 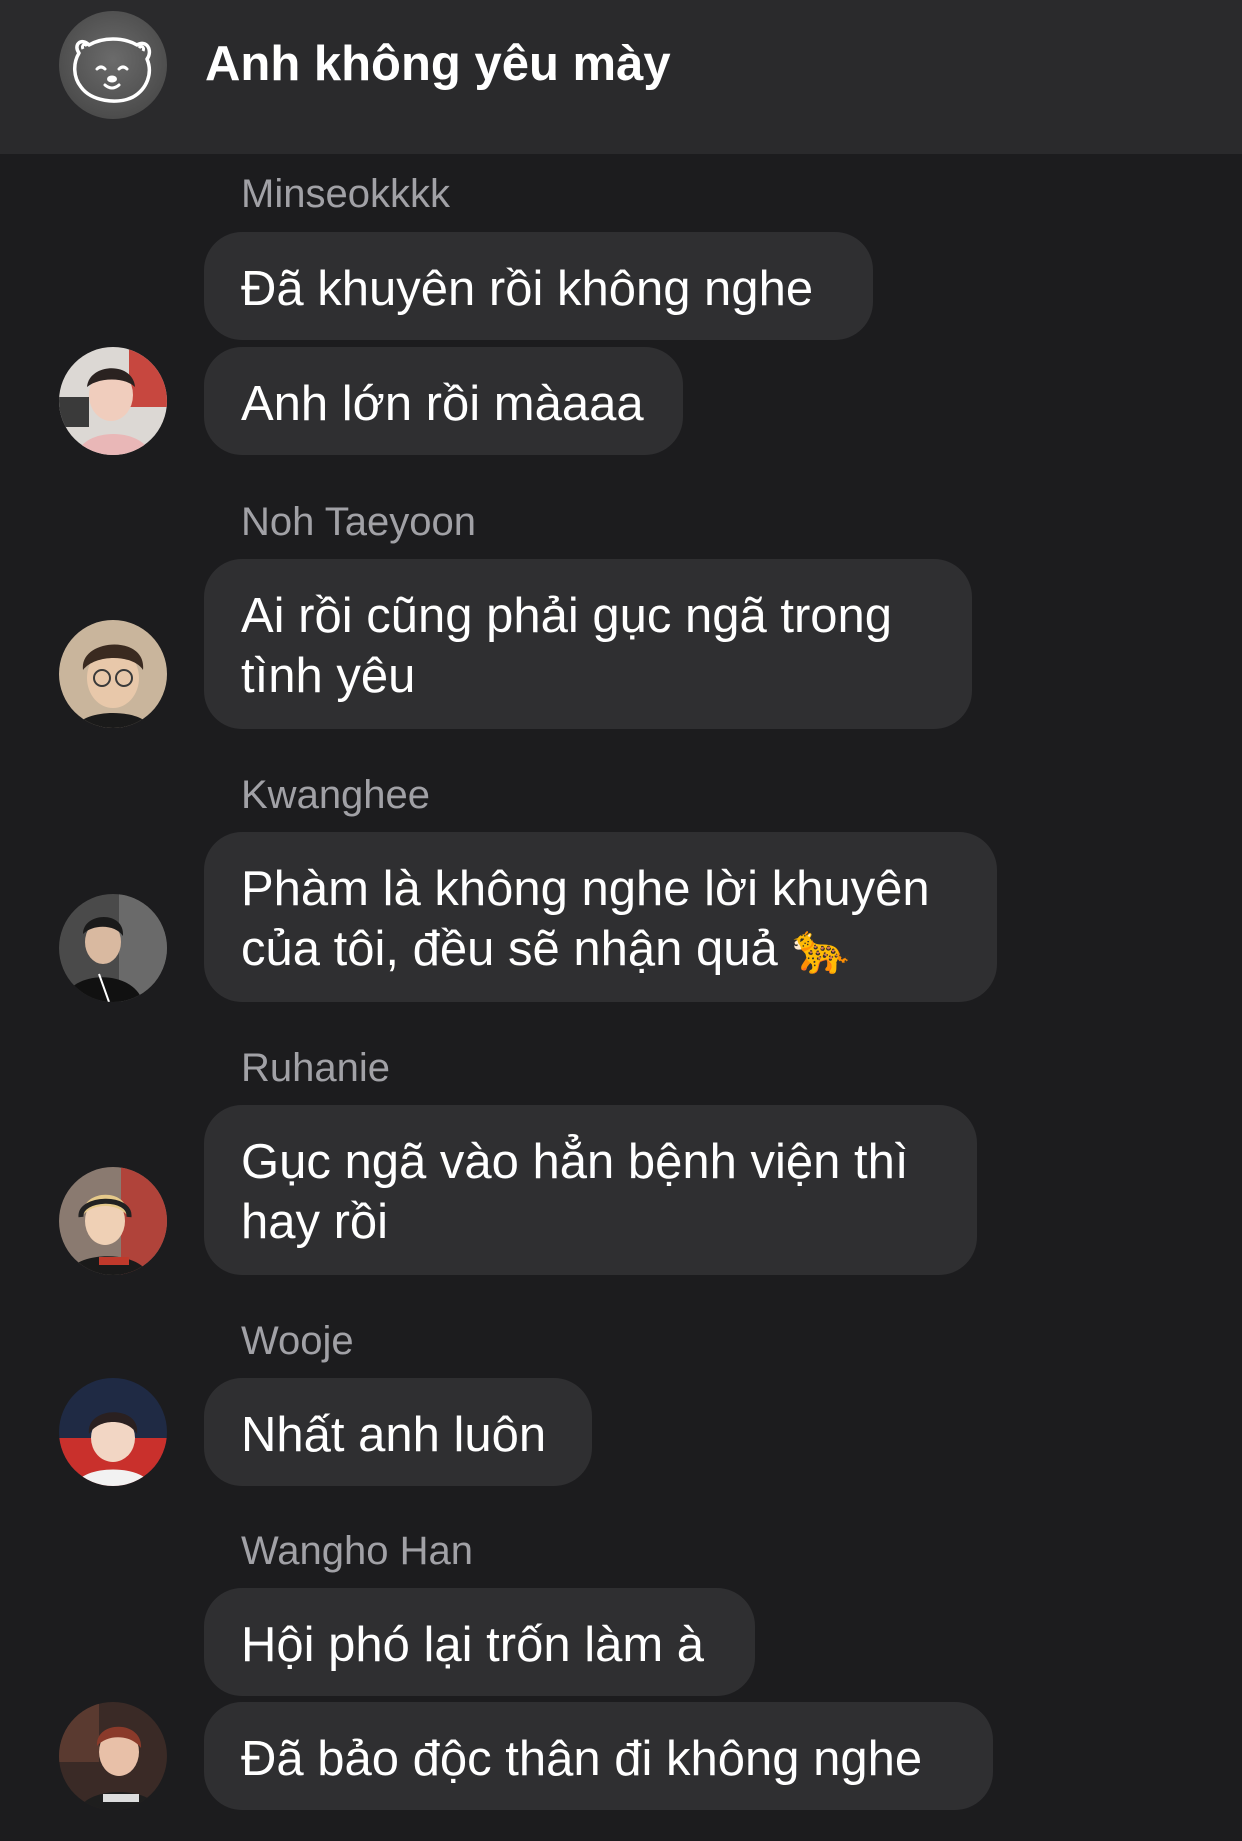 What do you see at coordinates (357, 1551) in the screenshot?
I see `sender-name: Wangho Han` at bounding box center [357, 1551].